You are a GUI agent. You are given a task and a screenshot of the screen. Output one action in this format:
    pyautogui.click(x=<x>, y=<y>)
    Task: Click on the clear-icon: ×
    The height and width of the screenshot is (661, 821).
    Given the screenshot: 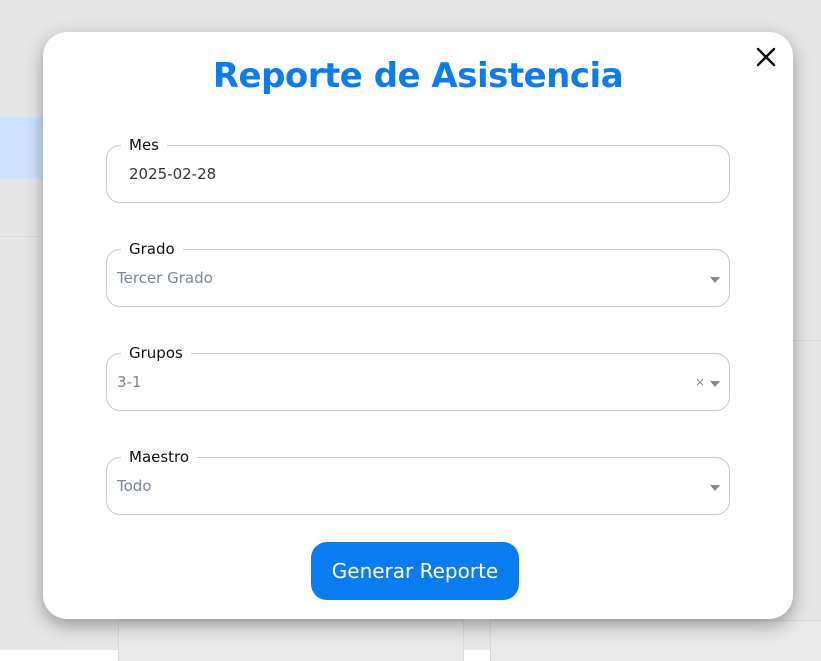 What is the action you would take?
    pyautogui.click(x=700, y=382)
    